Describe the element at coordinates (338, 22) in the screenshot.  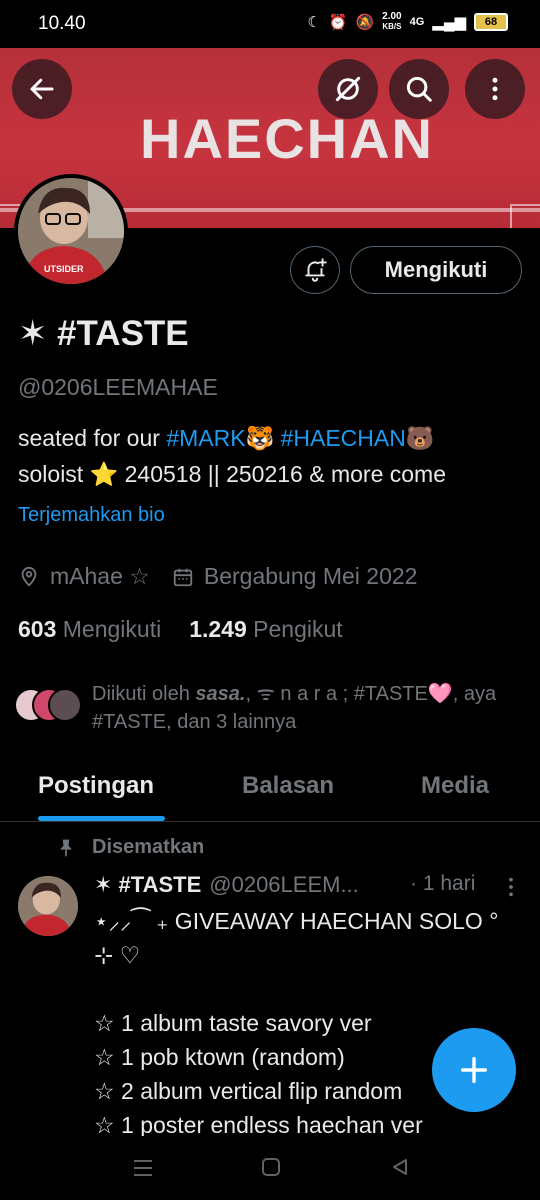
I see `alarm-icon: ⏰` at that location.